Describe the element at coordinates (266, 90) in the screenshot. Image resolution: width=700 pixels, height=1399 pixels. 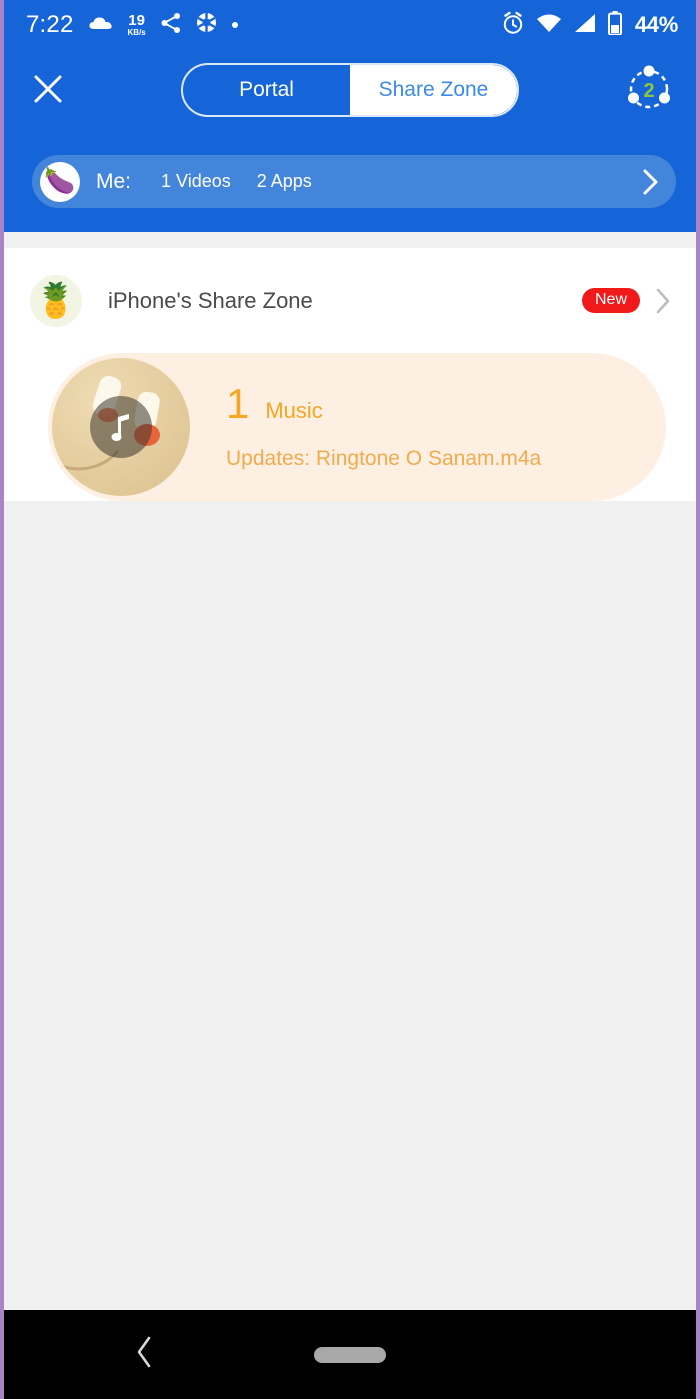
I see `tab-portal: Portal` at that location.